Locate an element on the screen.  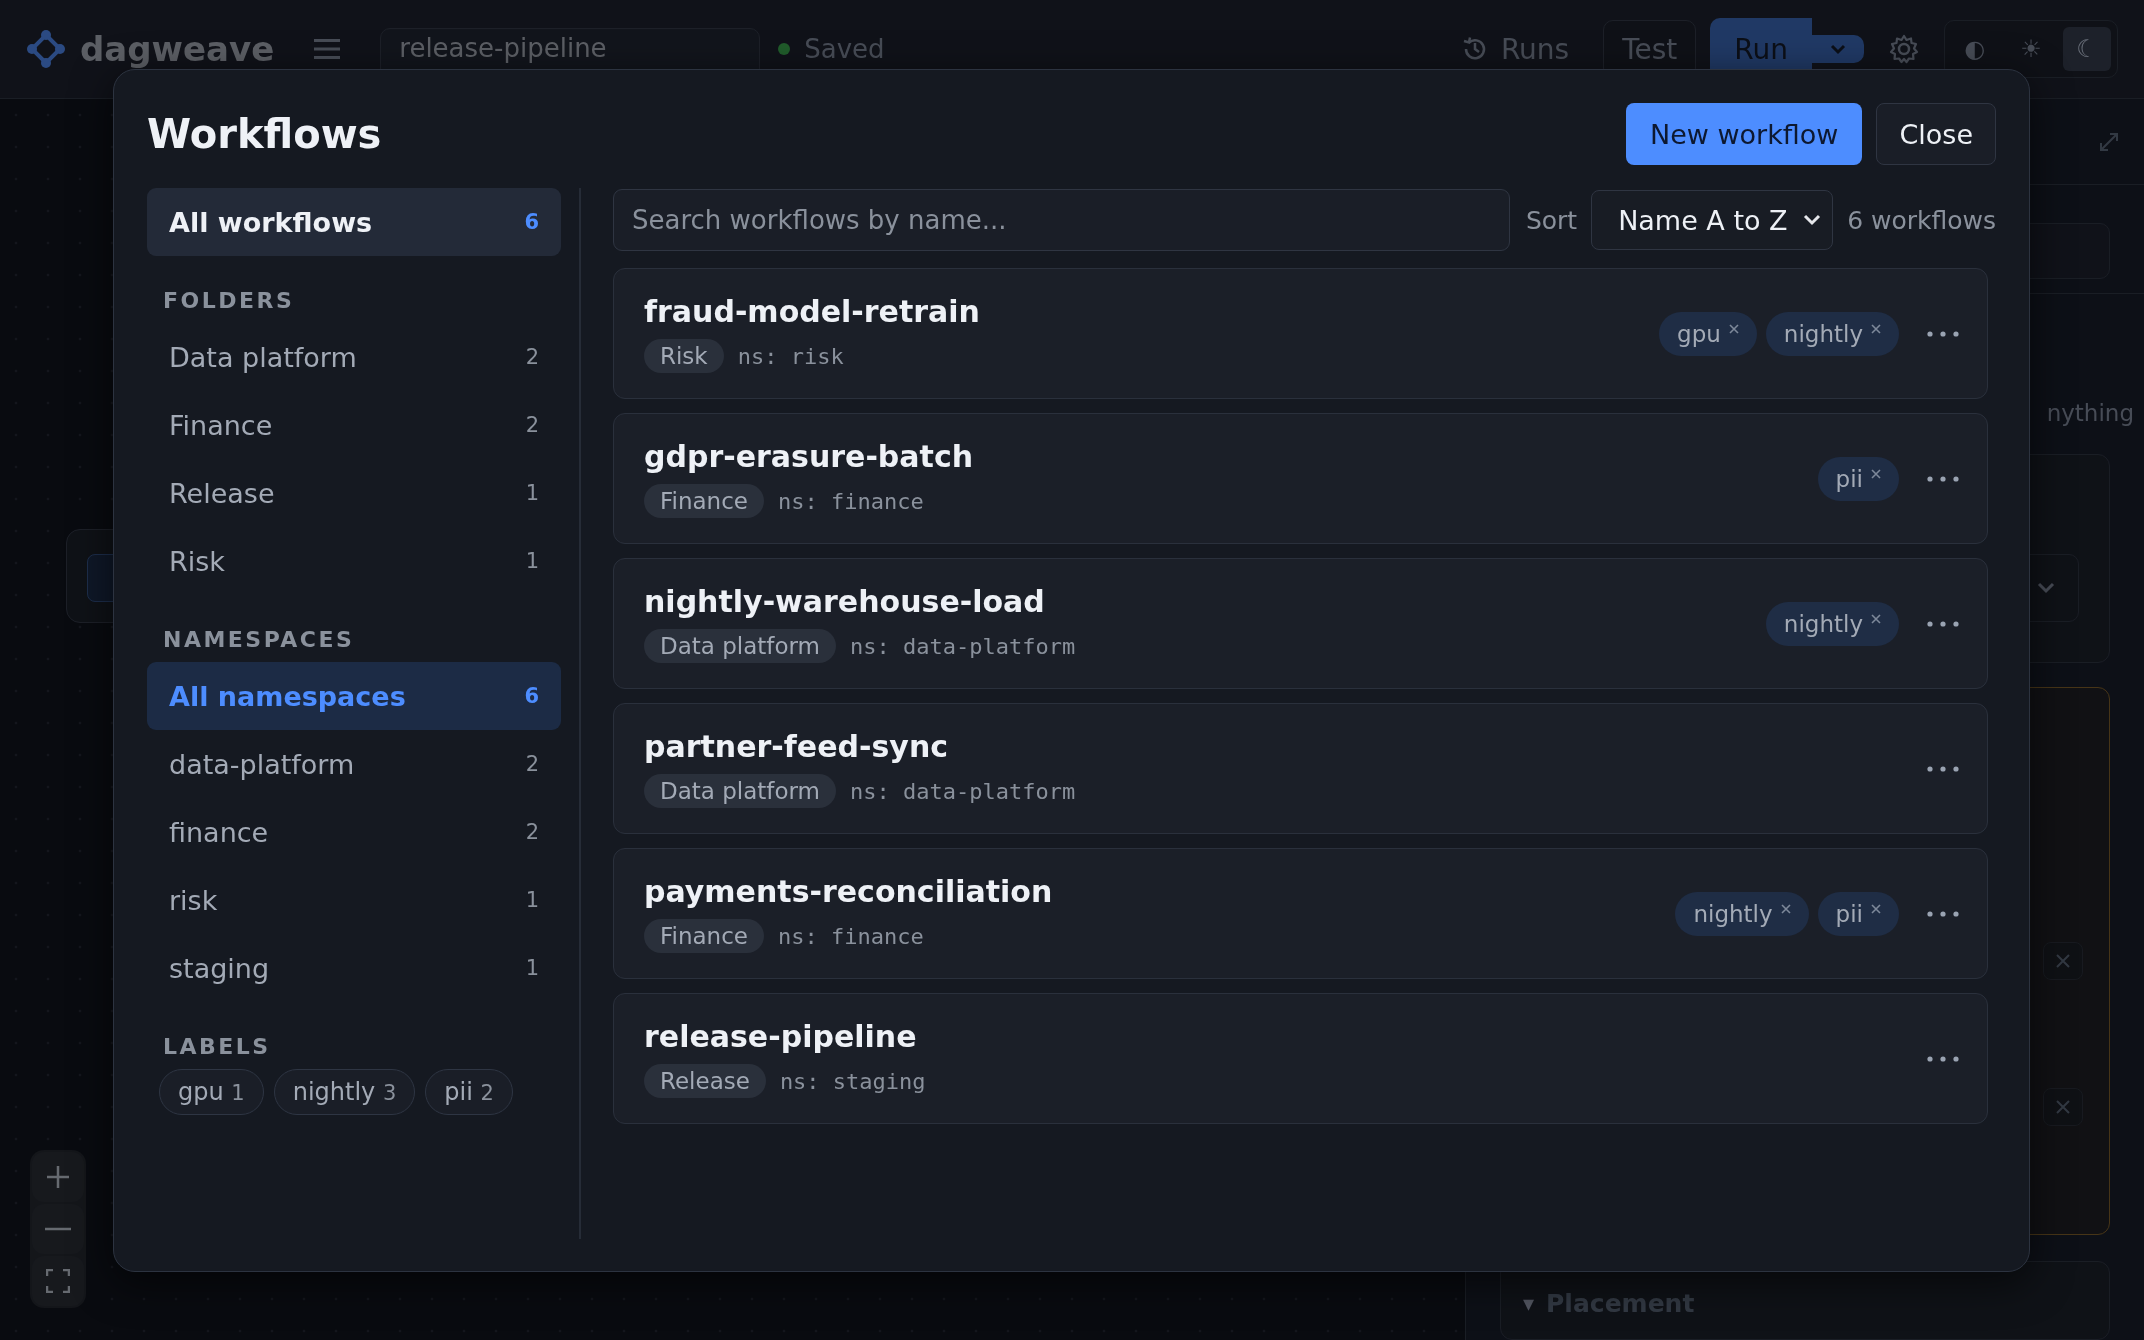
result-count: 6 workflows is located at coordinates (1921, 220).